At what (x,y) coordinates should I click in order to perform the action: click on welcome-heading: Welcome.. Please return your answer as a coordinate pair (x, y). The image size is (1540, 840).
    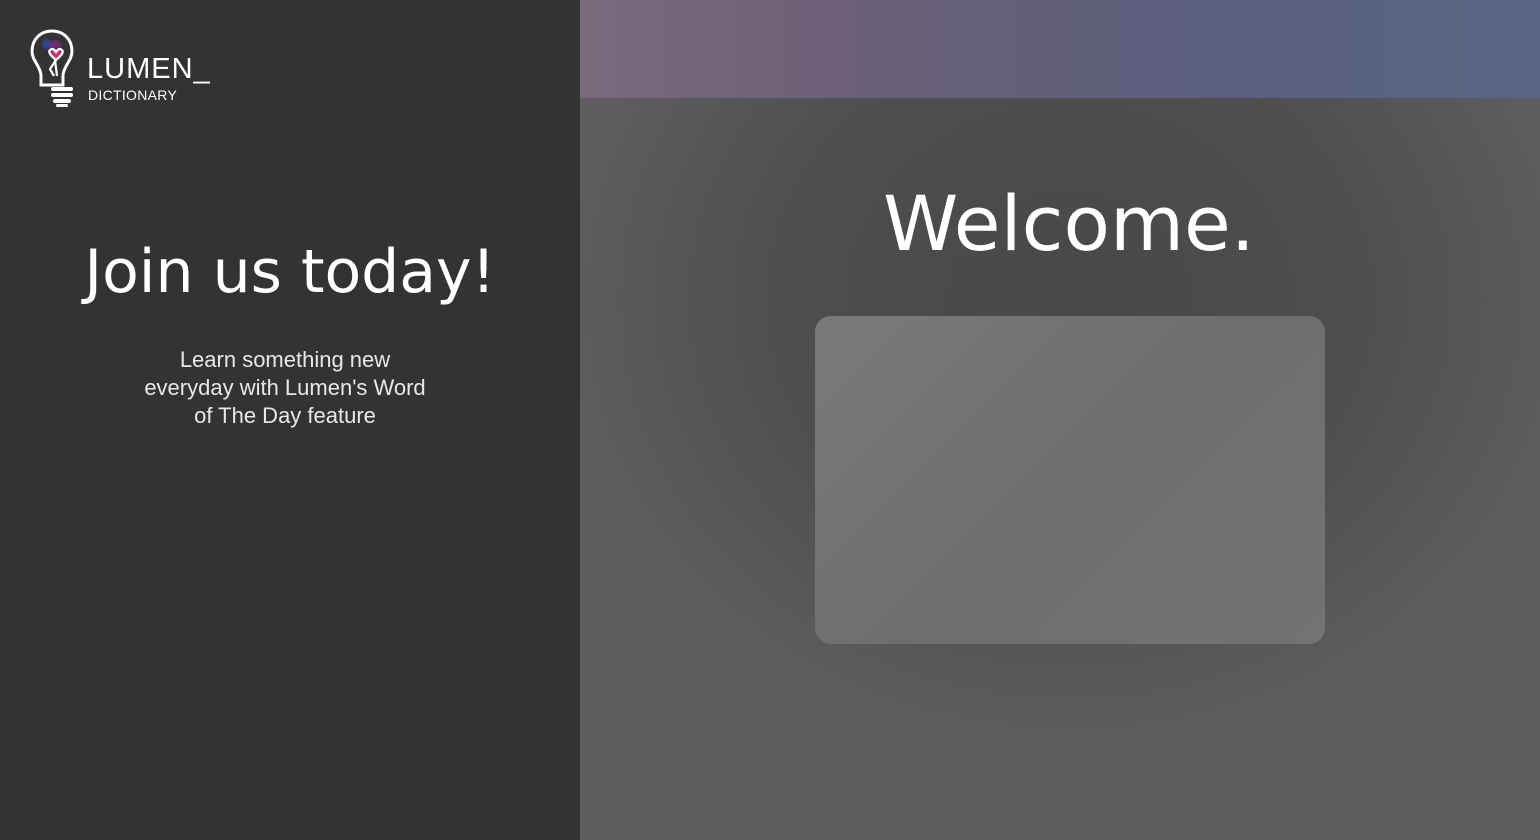
    Looking at the image, I should click on (1069, 223).